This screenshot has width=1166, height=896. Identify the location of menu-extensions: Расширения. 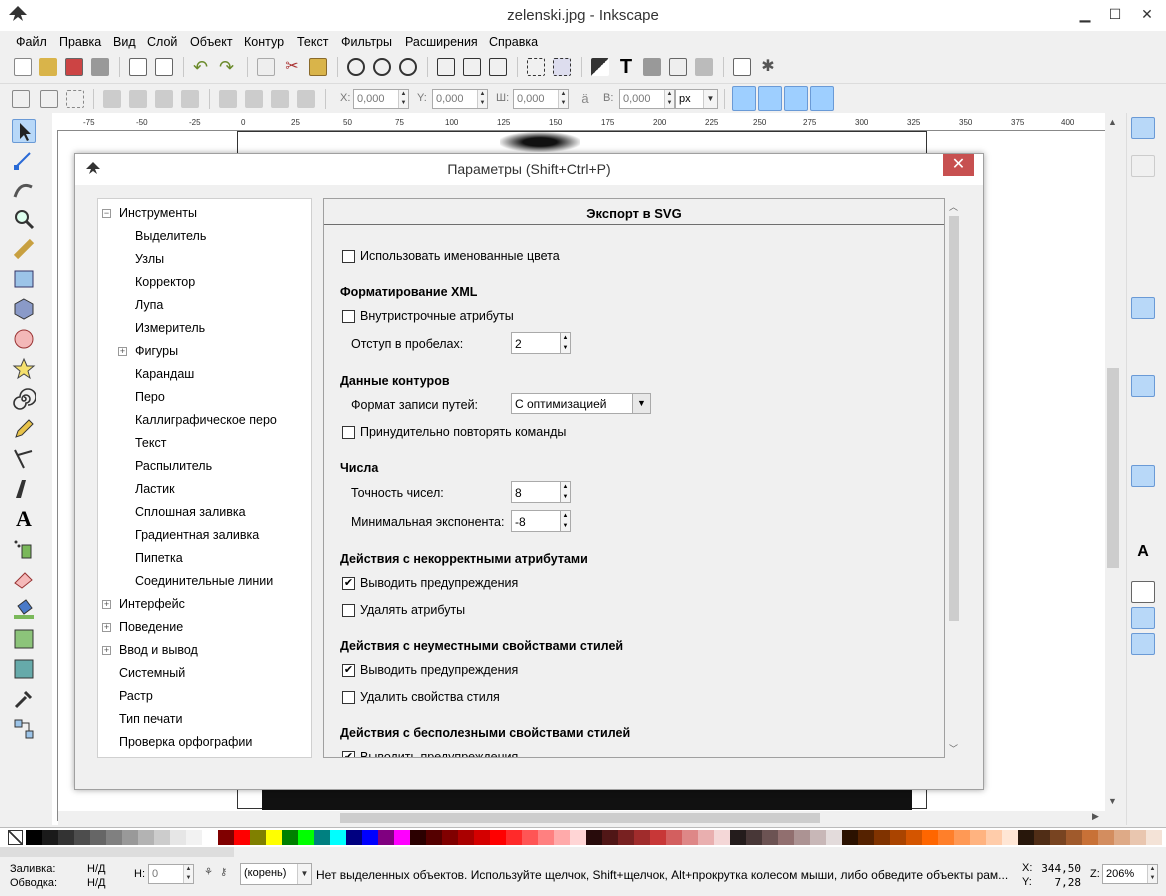
(441, 42).